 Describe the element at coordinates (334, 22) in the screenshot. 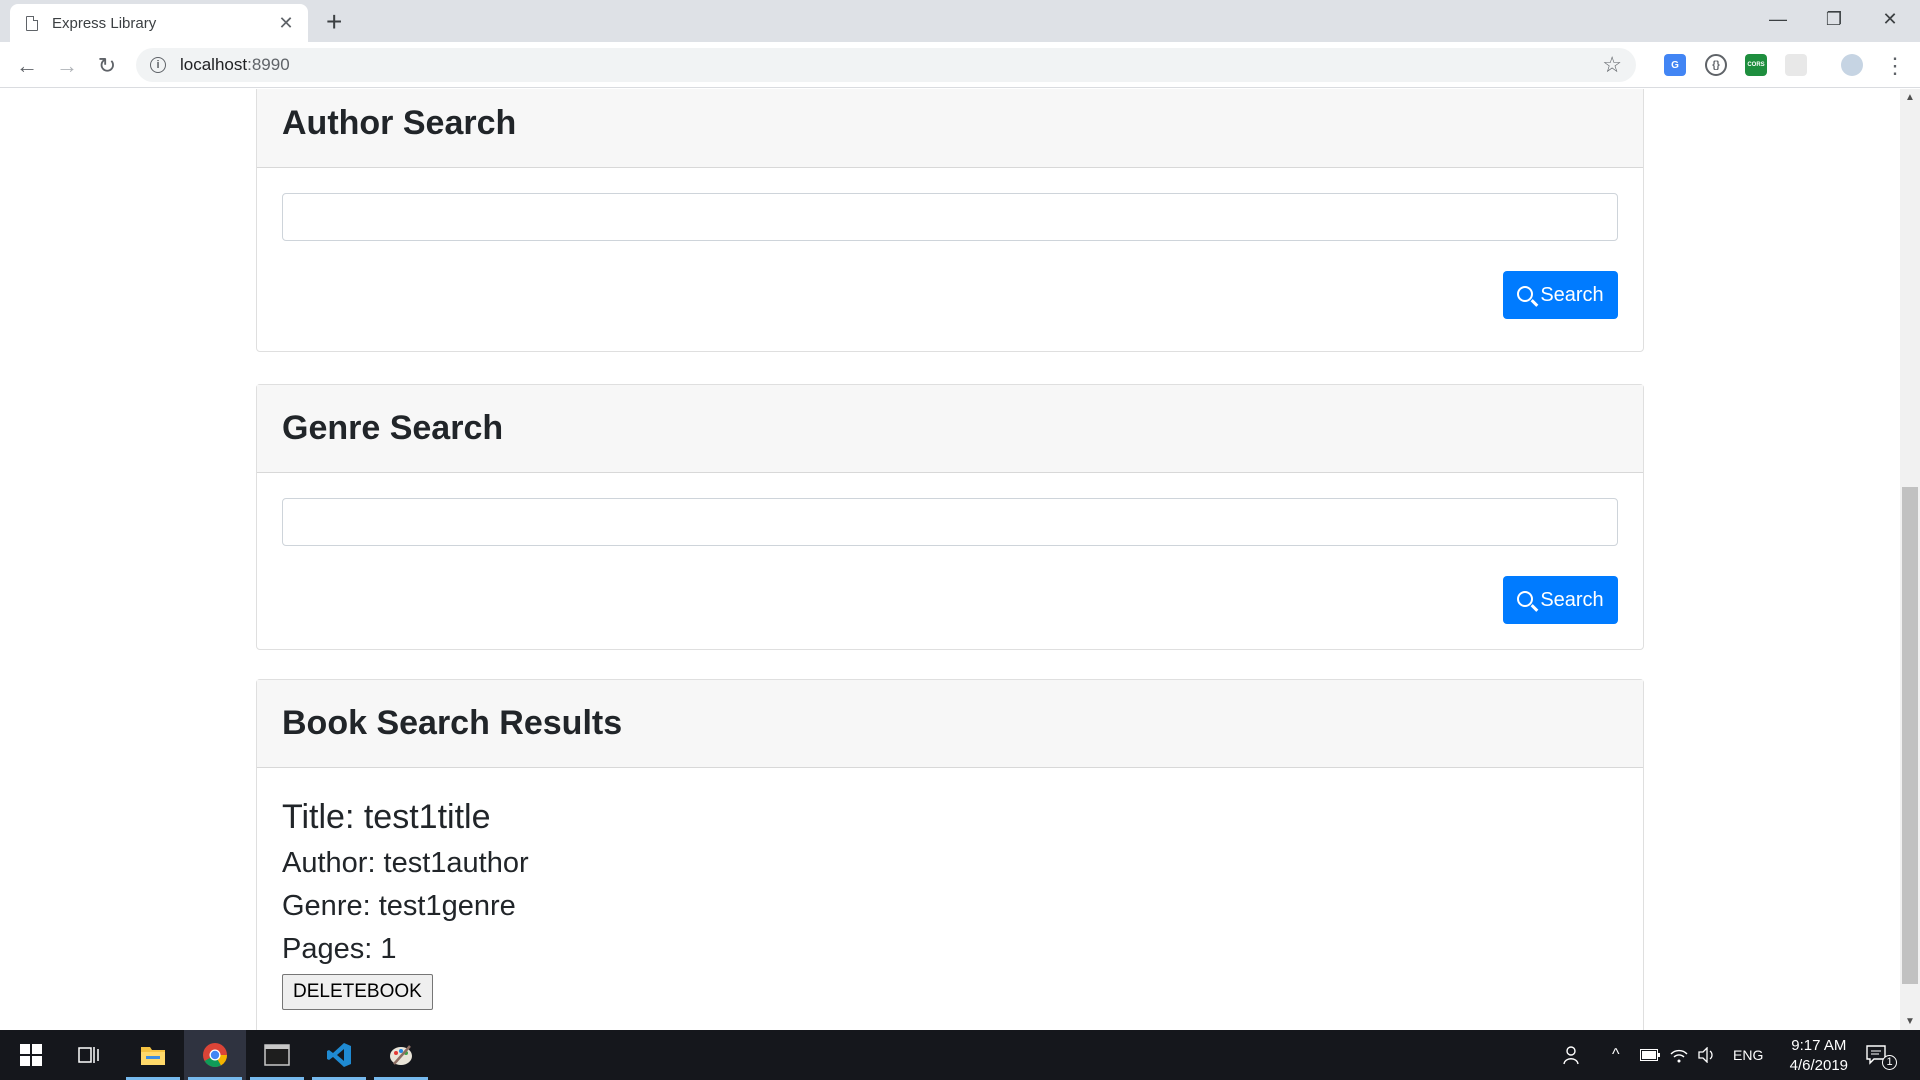

I see `new-tab-button: +` at that location.